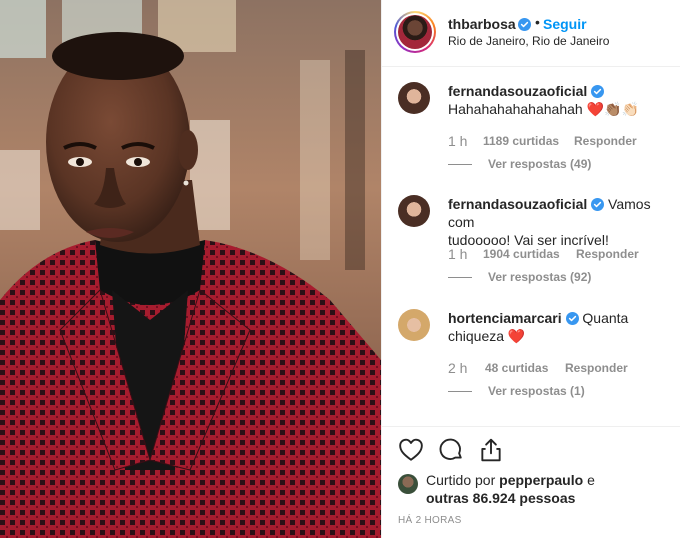  What do you see at coordinates (500, 498) in the screenshot?
I see `liked-by-others: outras 86.924 pessoas` at bounding box center [500, 498].